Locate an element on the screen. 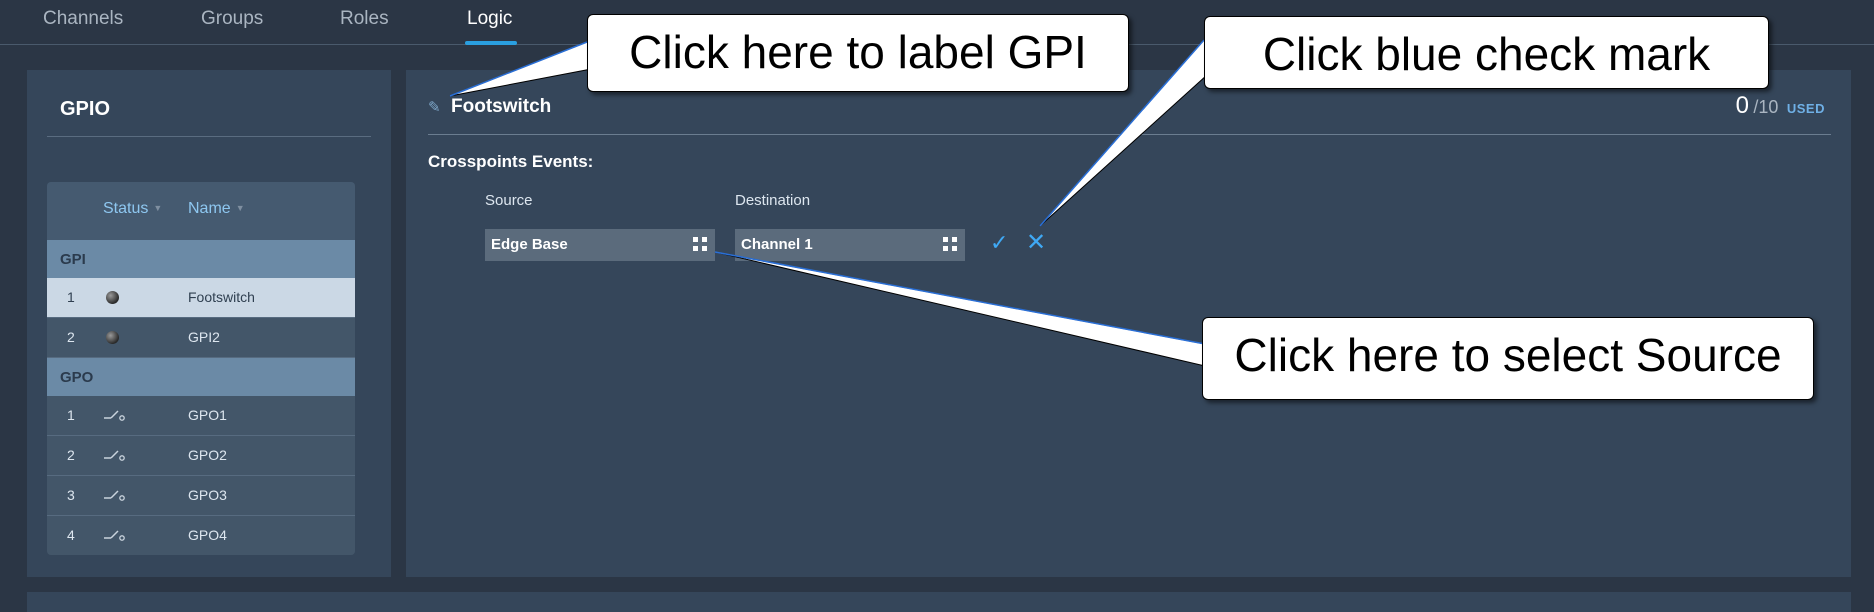 This screenshot has height=612, width=1874. callout-label-gpi: Click here to label GPI is located at coordinates (858, 53).